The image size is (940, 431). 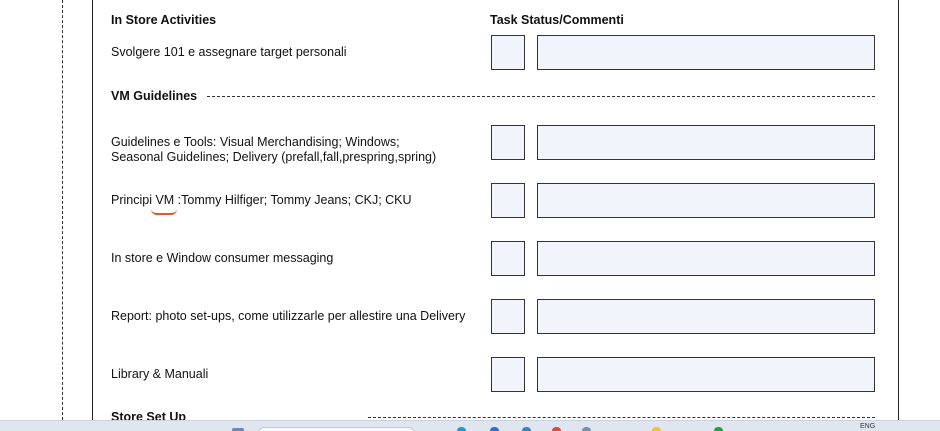 What do you see at coordinates (621, 417) in the screenshot?
I see `section-divider-store-setup` at bounding box center [621, 417].